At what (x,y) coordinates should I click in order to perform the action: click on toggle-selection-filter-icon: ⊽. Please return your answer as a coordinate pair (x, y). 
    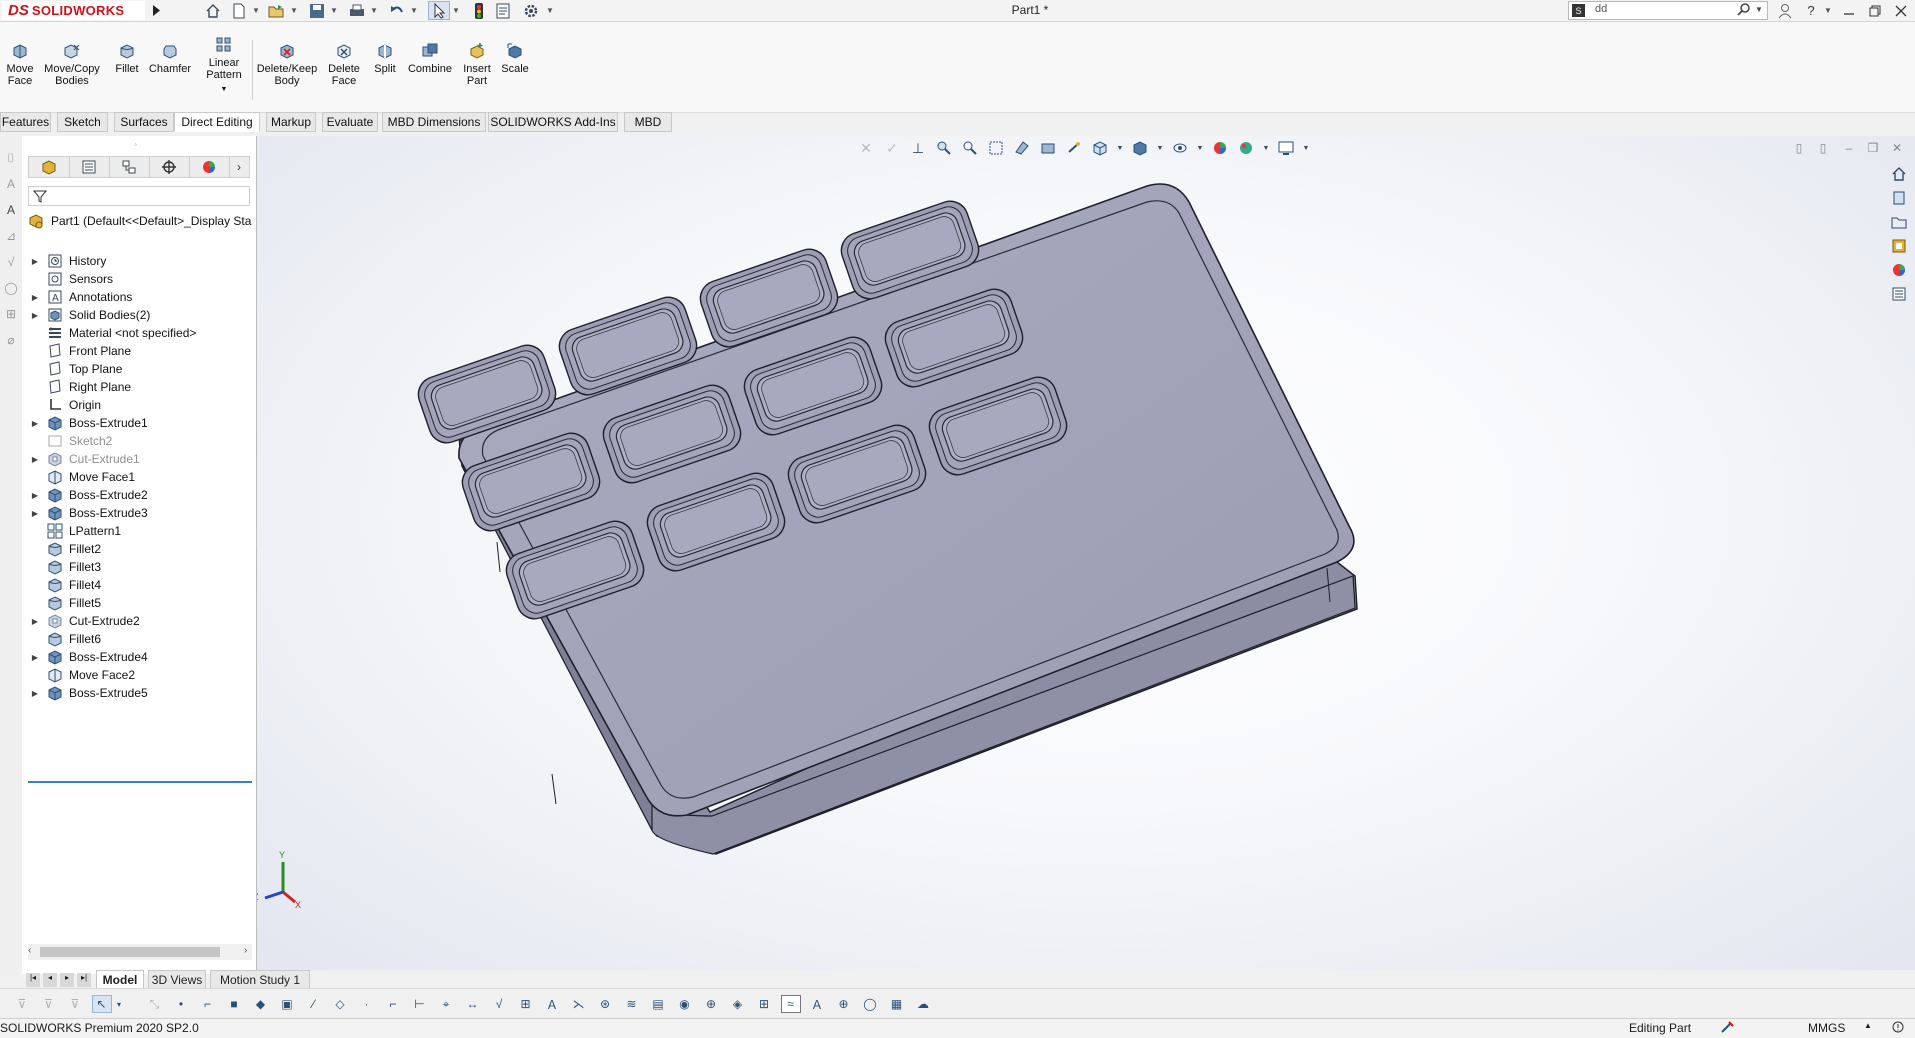
    Looking at the image, I should click on (22, 1004).